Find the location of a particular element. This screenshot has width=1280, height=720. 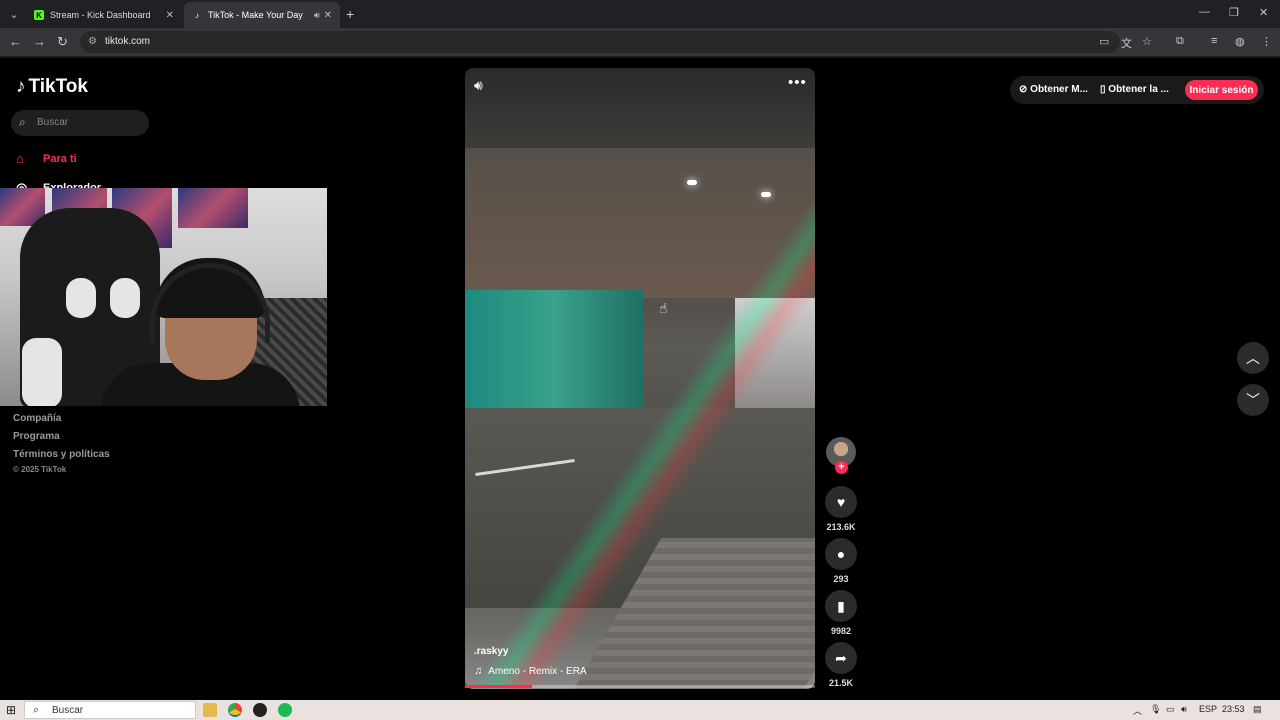

like-button: ♥ is located at coordinates (841, 502).